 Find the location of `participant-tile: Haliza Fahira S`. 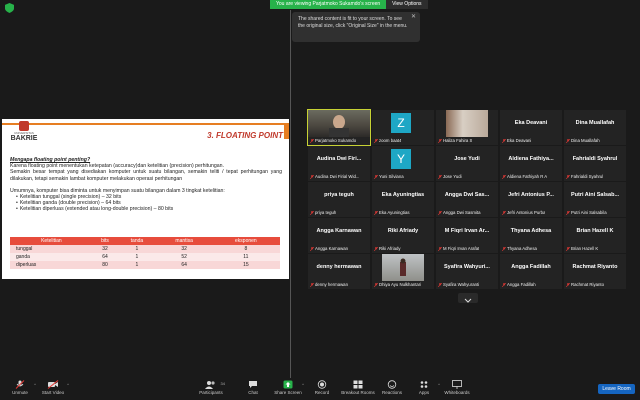

participant-tile: Haliza Fahira S is located at coordinates (467, 127).